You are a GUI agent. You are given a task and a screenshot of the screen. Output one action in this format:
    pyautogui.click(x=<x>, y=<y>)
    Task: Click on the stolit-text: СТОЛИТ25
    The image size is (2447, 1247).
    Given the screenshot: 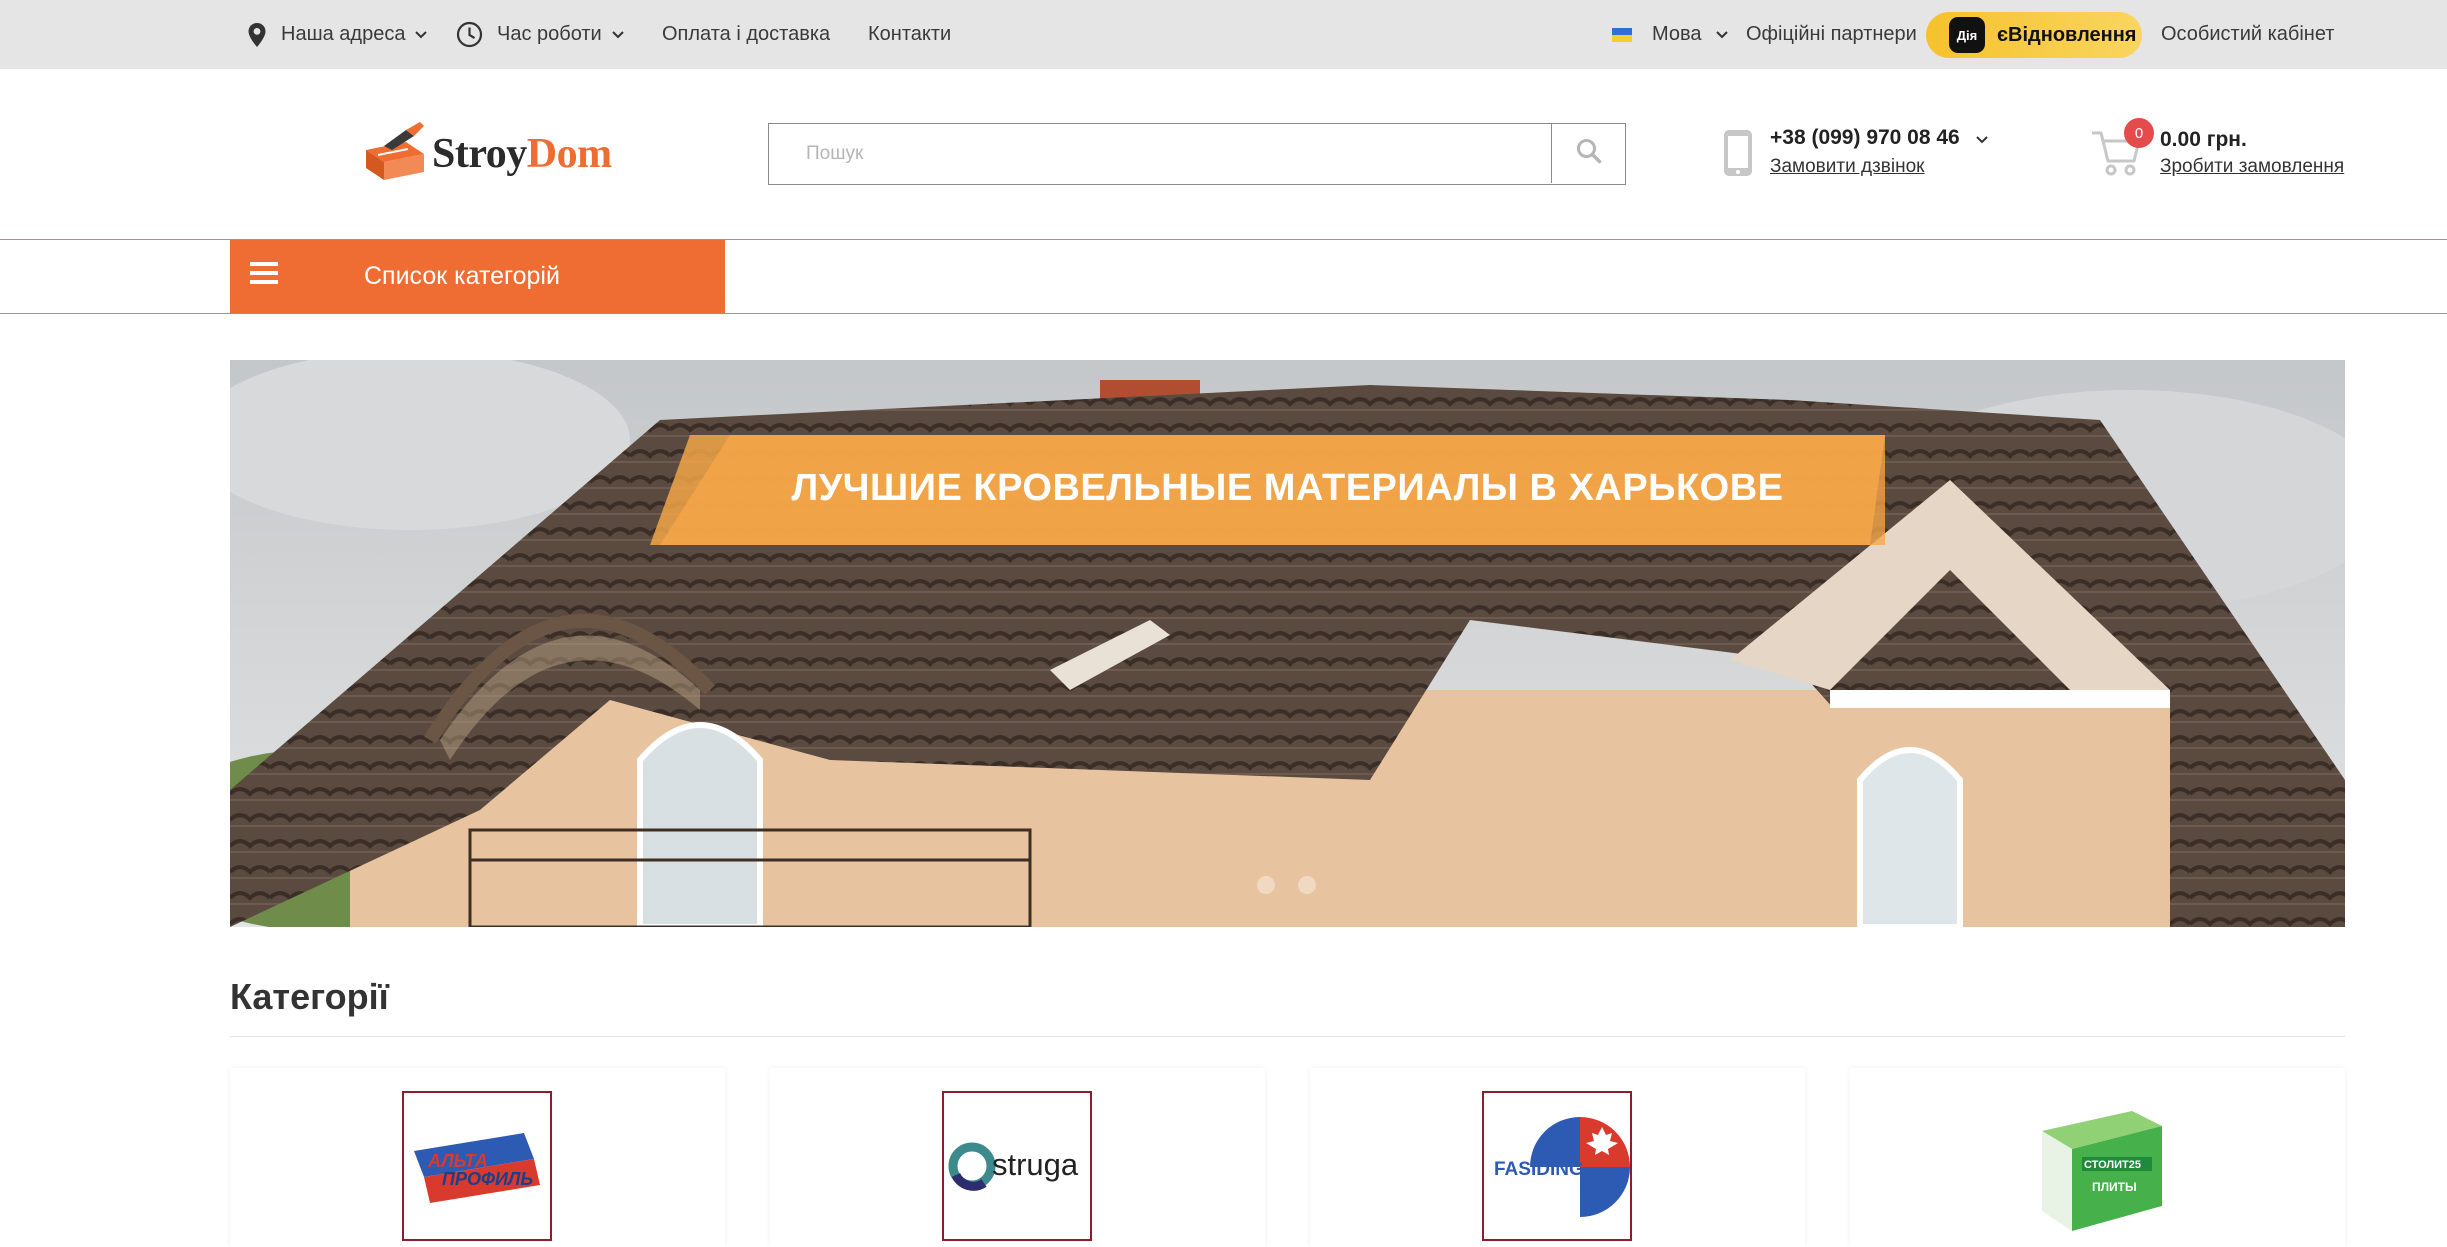 What is the action you would take?
    pyautogui.click(x=2112, y=1165)
    